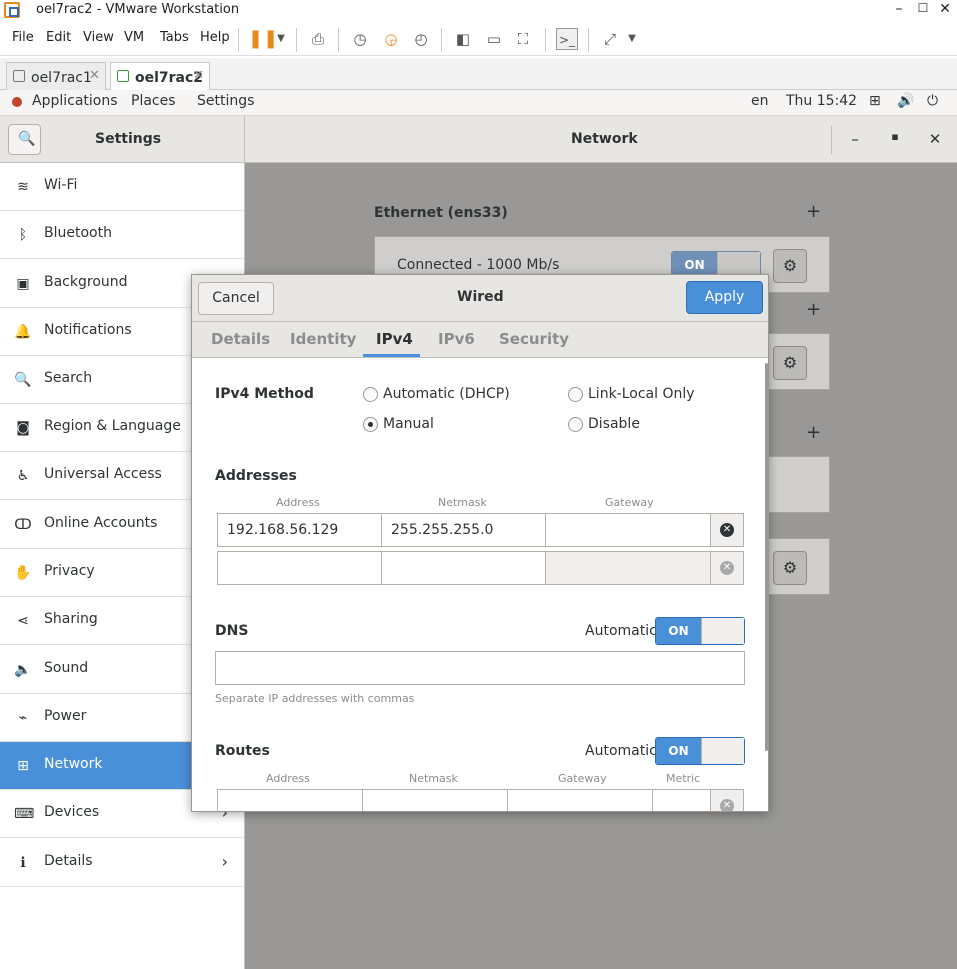 Image resolution: width=957 pixels, height=969 pixels. What do you see at coordinates (700, 751) in the screenshot?
I see `routes-automatic-switch: ON` at bounding box center [700, 751].